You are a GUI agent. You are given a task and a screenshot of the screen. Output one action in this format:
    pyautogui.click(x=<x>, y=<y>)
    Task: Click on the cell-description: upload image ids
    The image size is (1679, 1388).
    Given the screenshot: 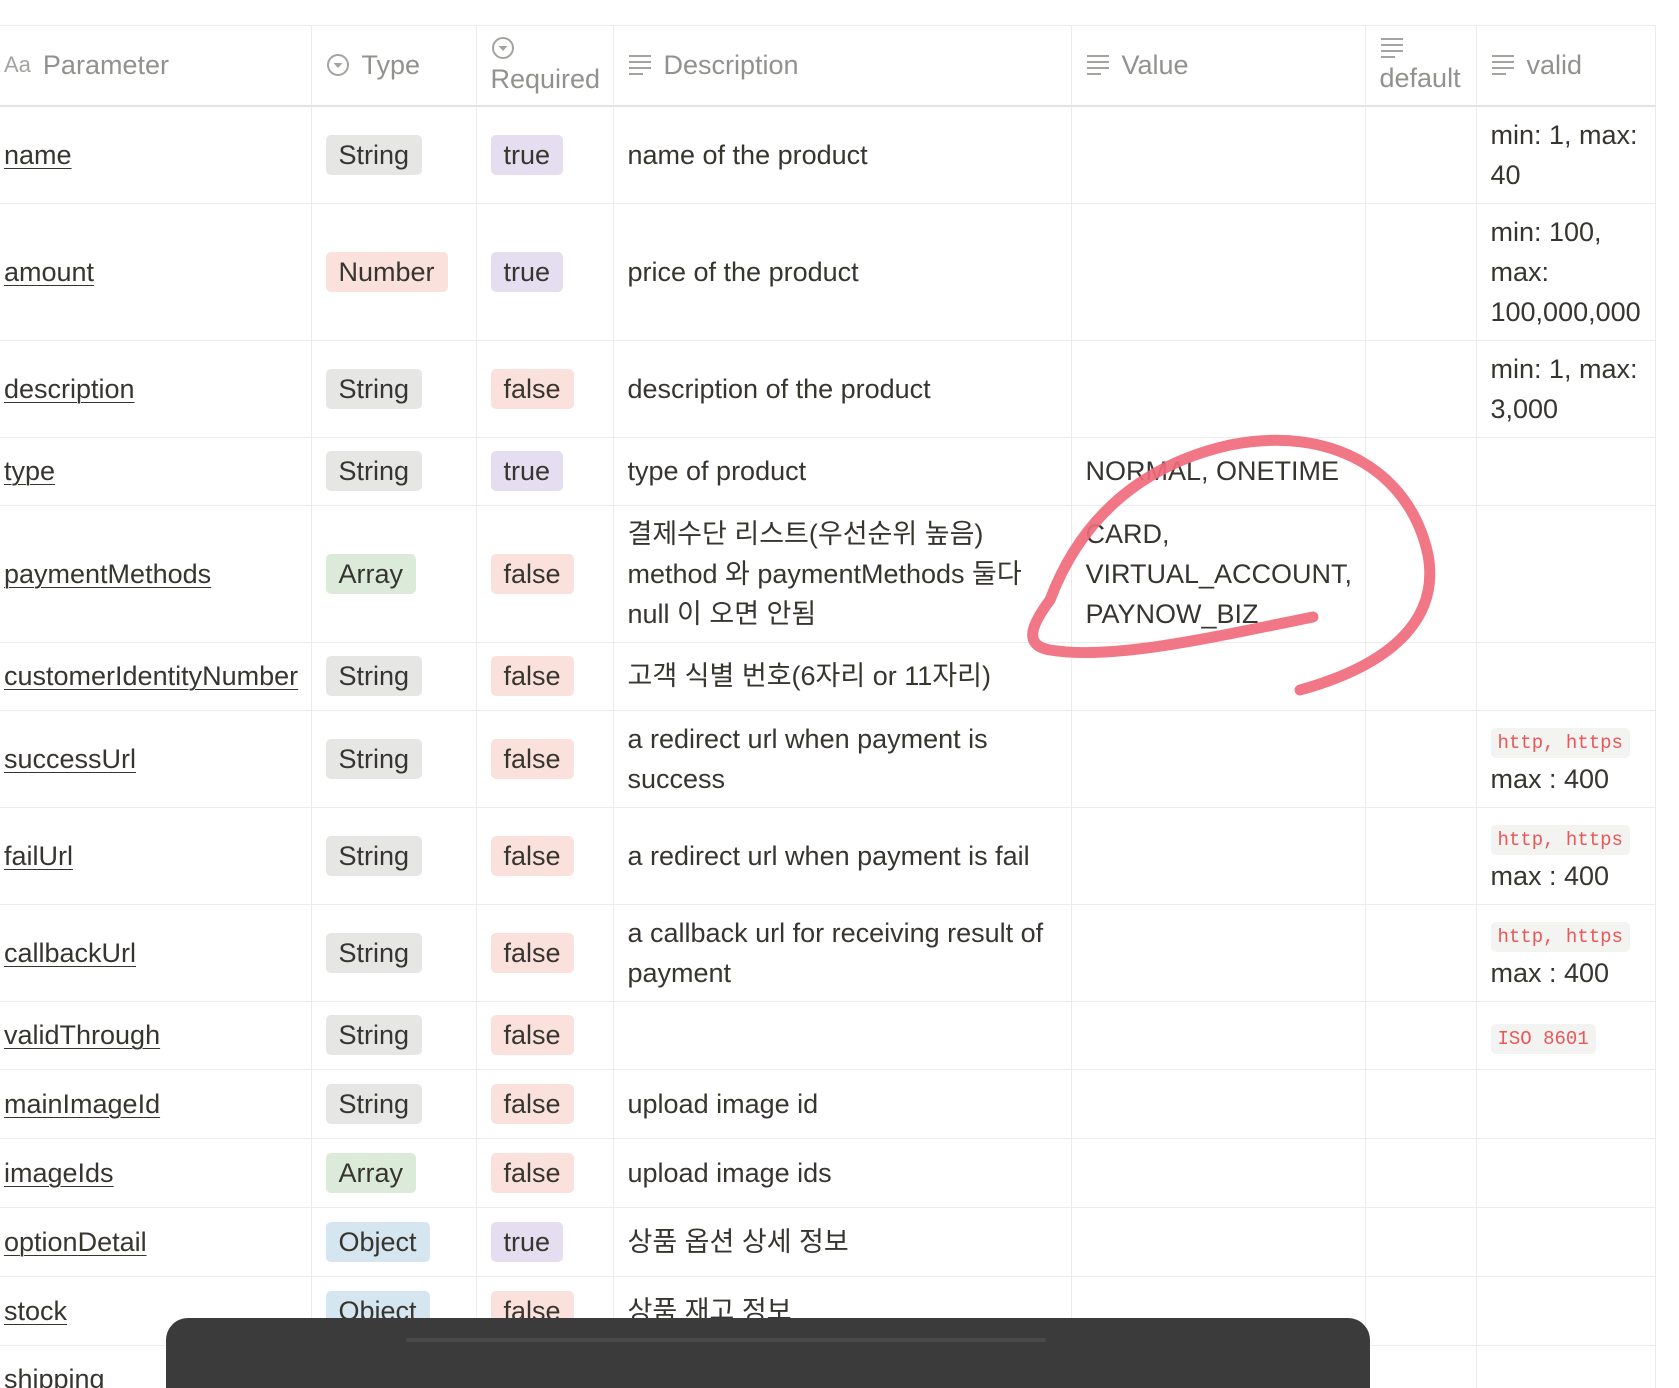 What is the action you would take?
    pyautogui.click(x=842, y=1173)
    